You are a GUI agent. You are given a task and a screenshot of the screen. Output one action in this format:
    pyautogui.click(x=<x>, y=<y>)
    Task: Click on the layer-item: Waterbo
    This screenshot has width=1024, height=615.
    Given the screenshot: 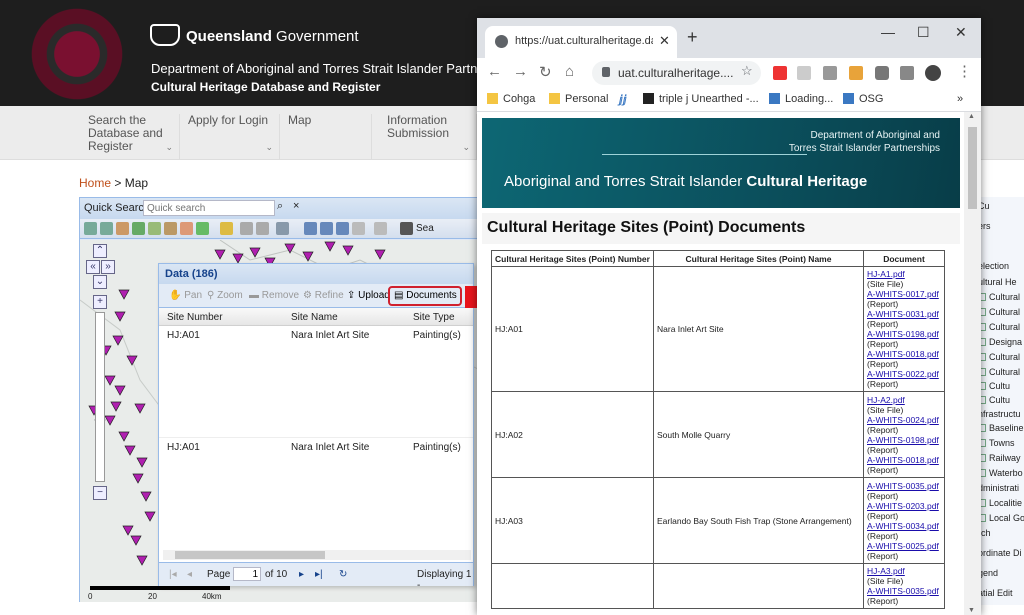 What is the action you would take?
    pyautogui.click(x=1000, y=473)
    